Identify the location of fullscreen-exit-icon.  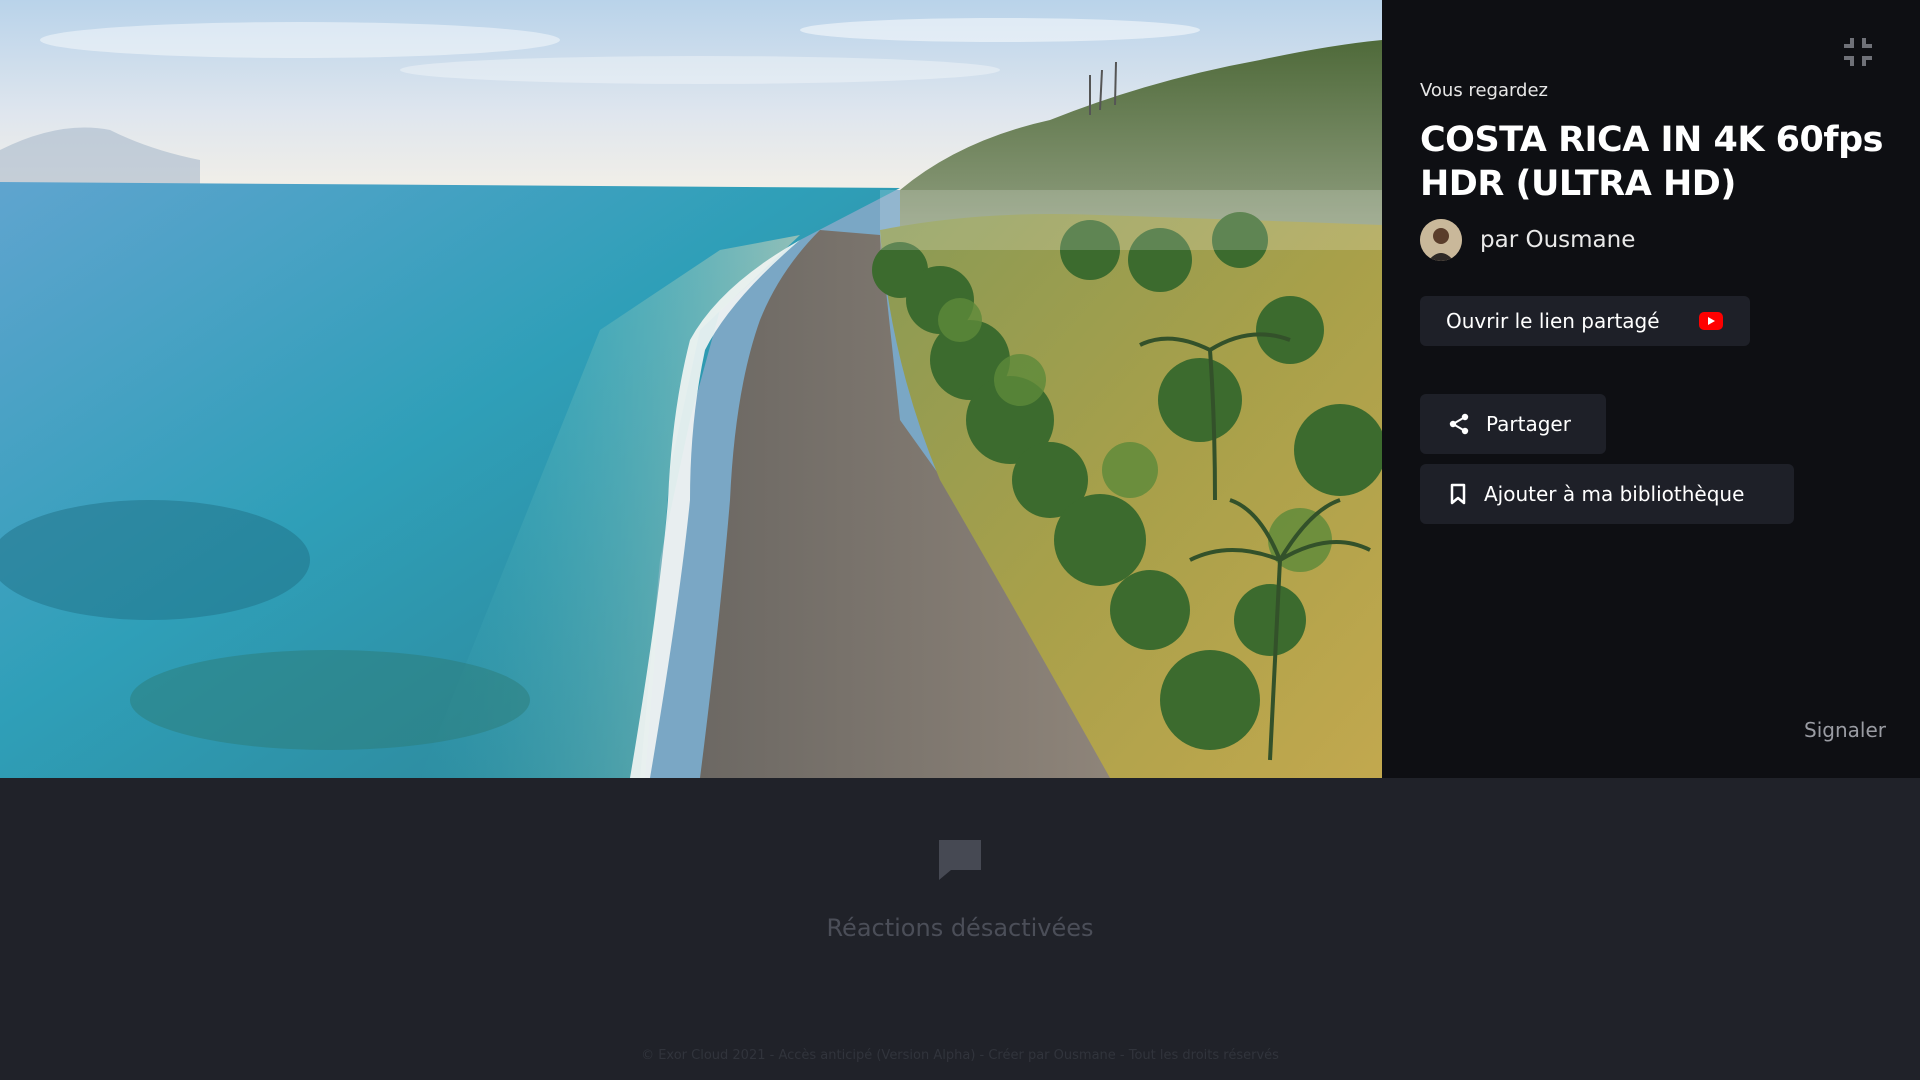
(1858, 52).